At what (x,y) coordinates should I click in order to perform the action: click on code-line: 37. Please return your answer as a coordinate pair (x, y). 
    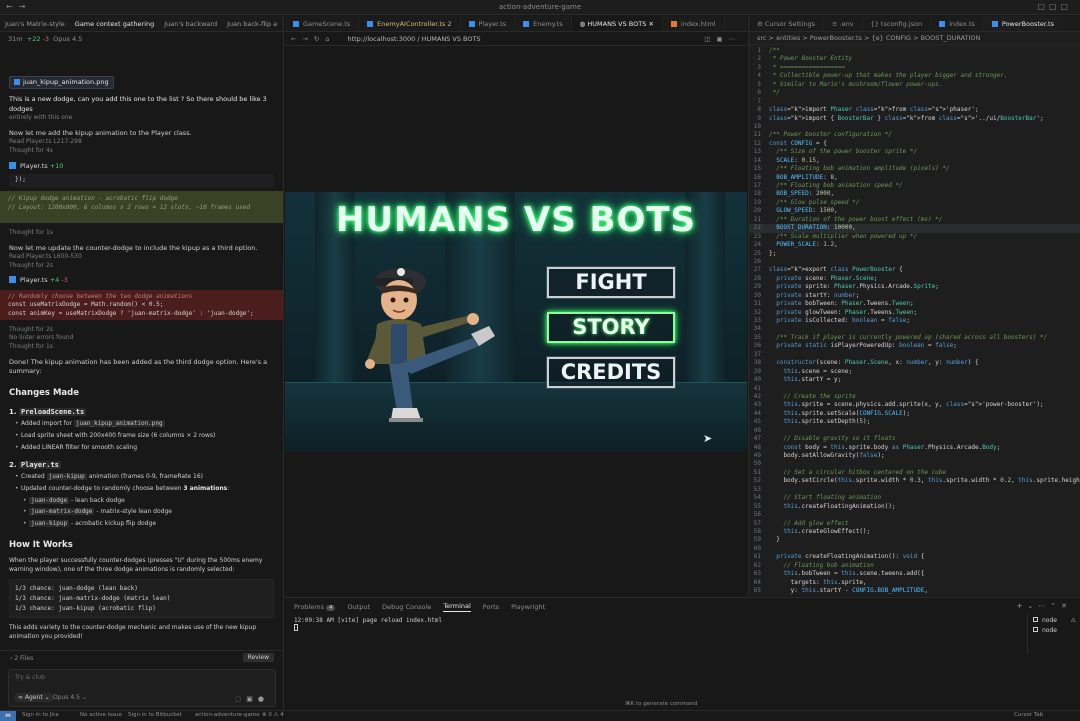
    Looking at the image, I should click on (914, 355).